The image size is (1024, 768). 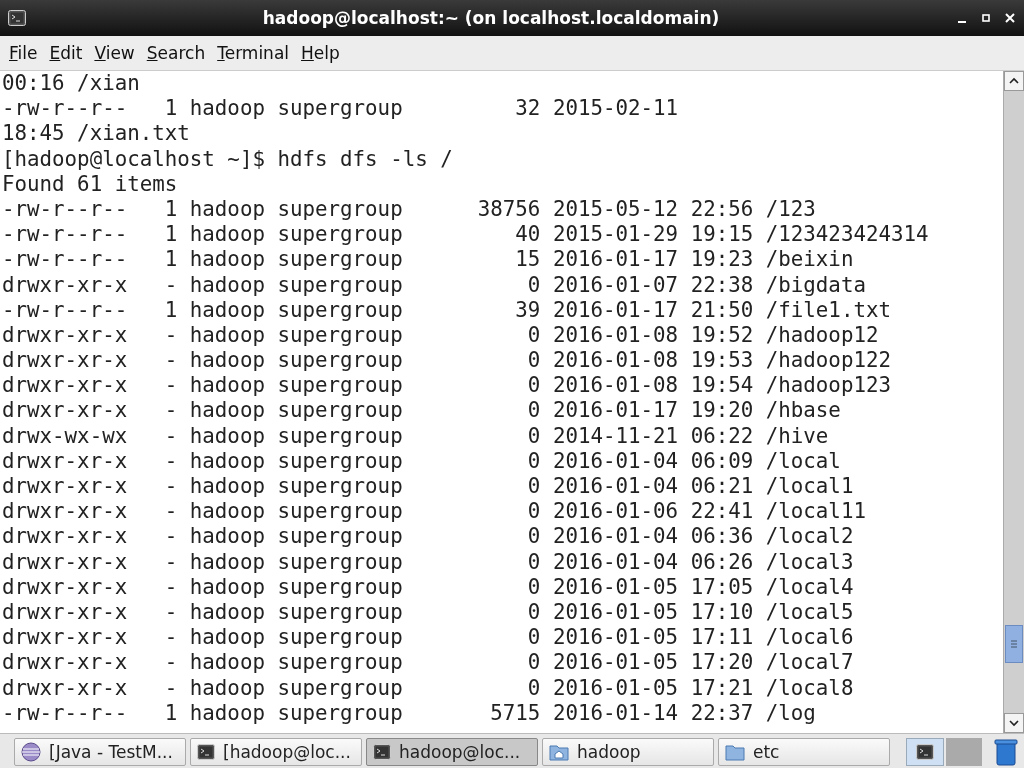 What do you see at coordinates (409, 713) in the screenshot?
I see `terminal-line: -rw-r--r-- 1 hadoop supergroup 5715 2016-01-14 22:37 /log` at bounding box center [409, 713].